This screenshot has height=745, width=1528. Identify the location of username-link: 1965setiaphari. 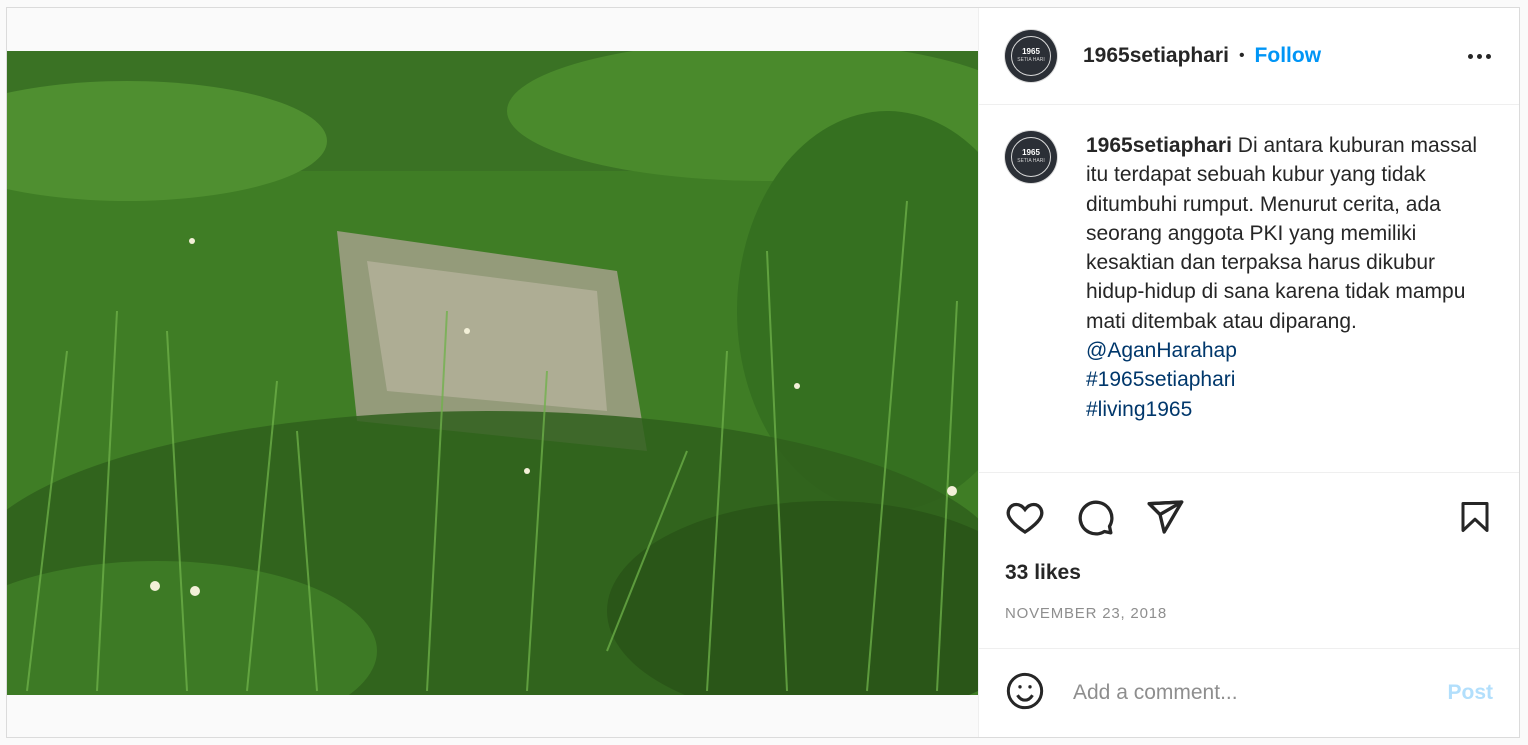
(1156, 56).